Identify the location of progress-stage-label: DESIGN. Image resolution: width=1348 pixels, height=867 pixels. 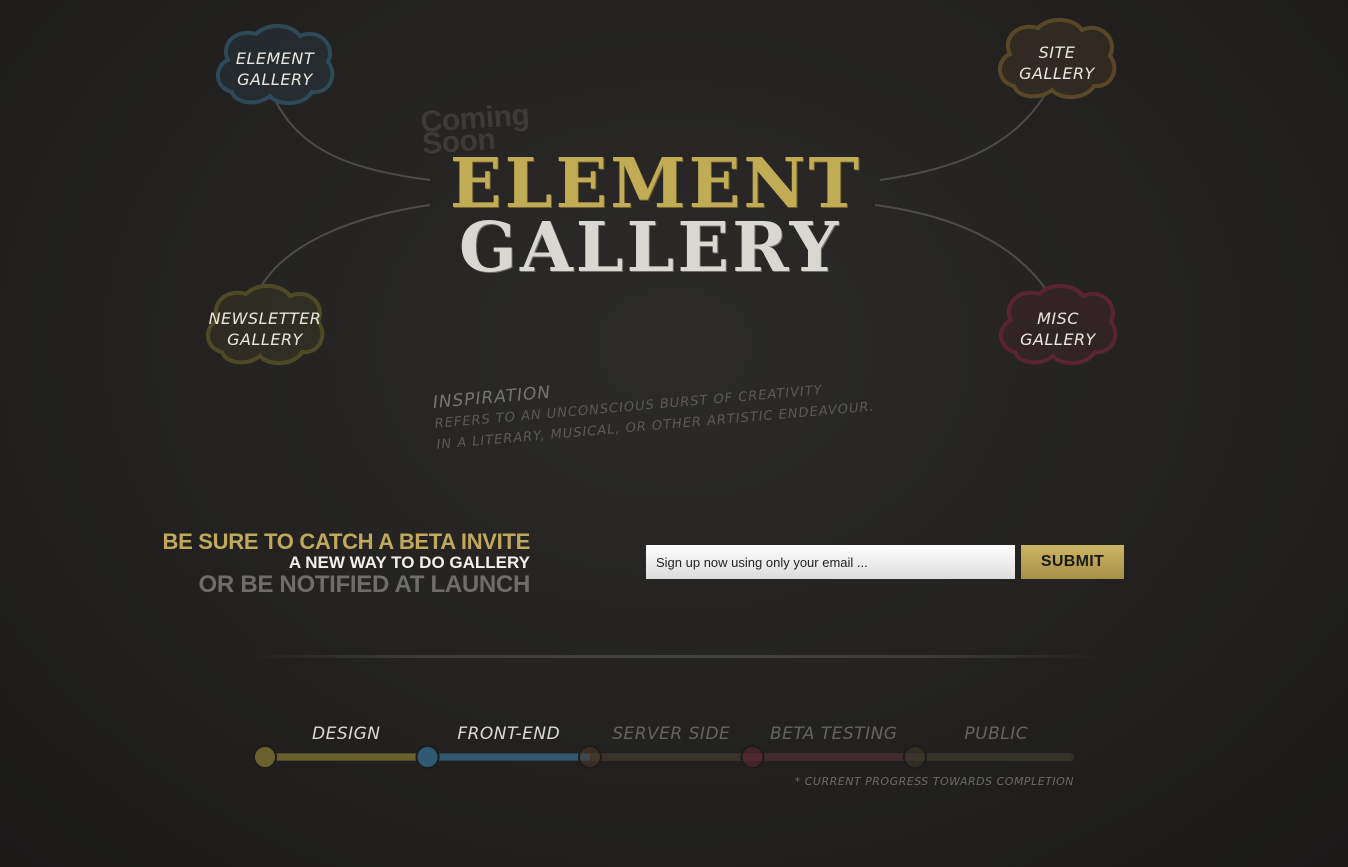
(346, 734).